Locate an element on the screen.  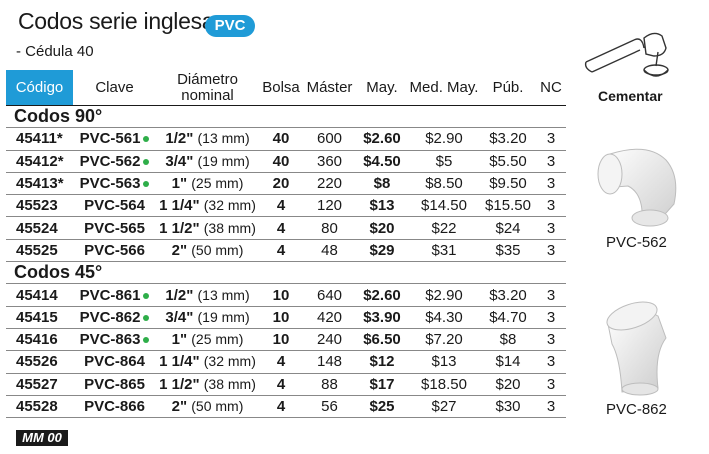
price-may: $13 is located at coordinates (382, 206).